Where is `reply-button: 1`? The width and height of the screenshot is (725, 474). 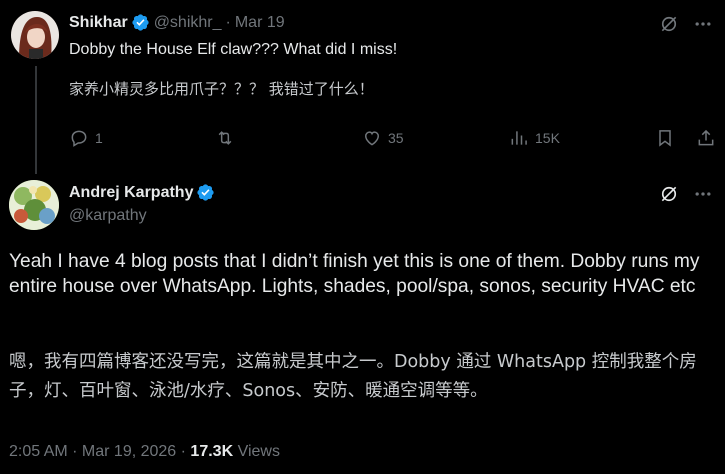
reply-button: 1 is located at coordinates (86, 138).